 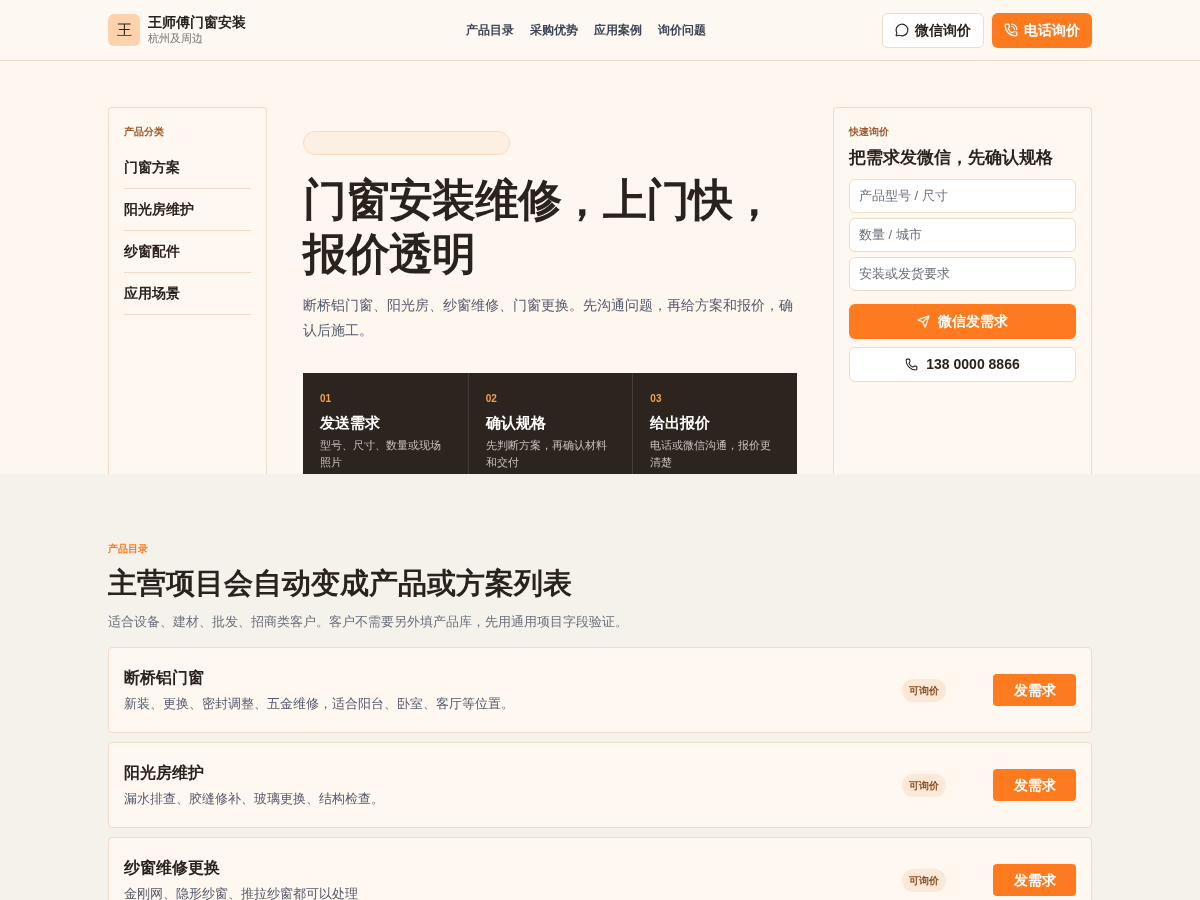 What do you see at coordinates (923, 321) in the screenshot?
I see `send-icon` at bounding box center [923, 321].